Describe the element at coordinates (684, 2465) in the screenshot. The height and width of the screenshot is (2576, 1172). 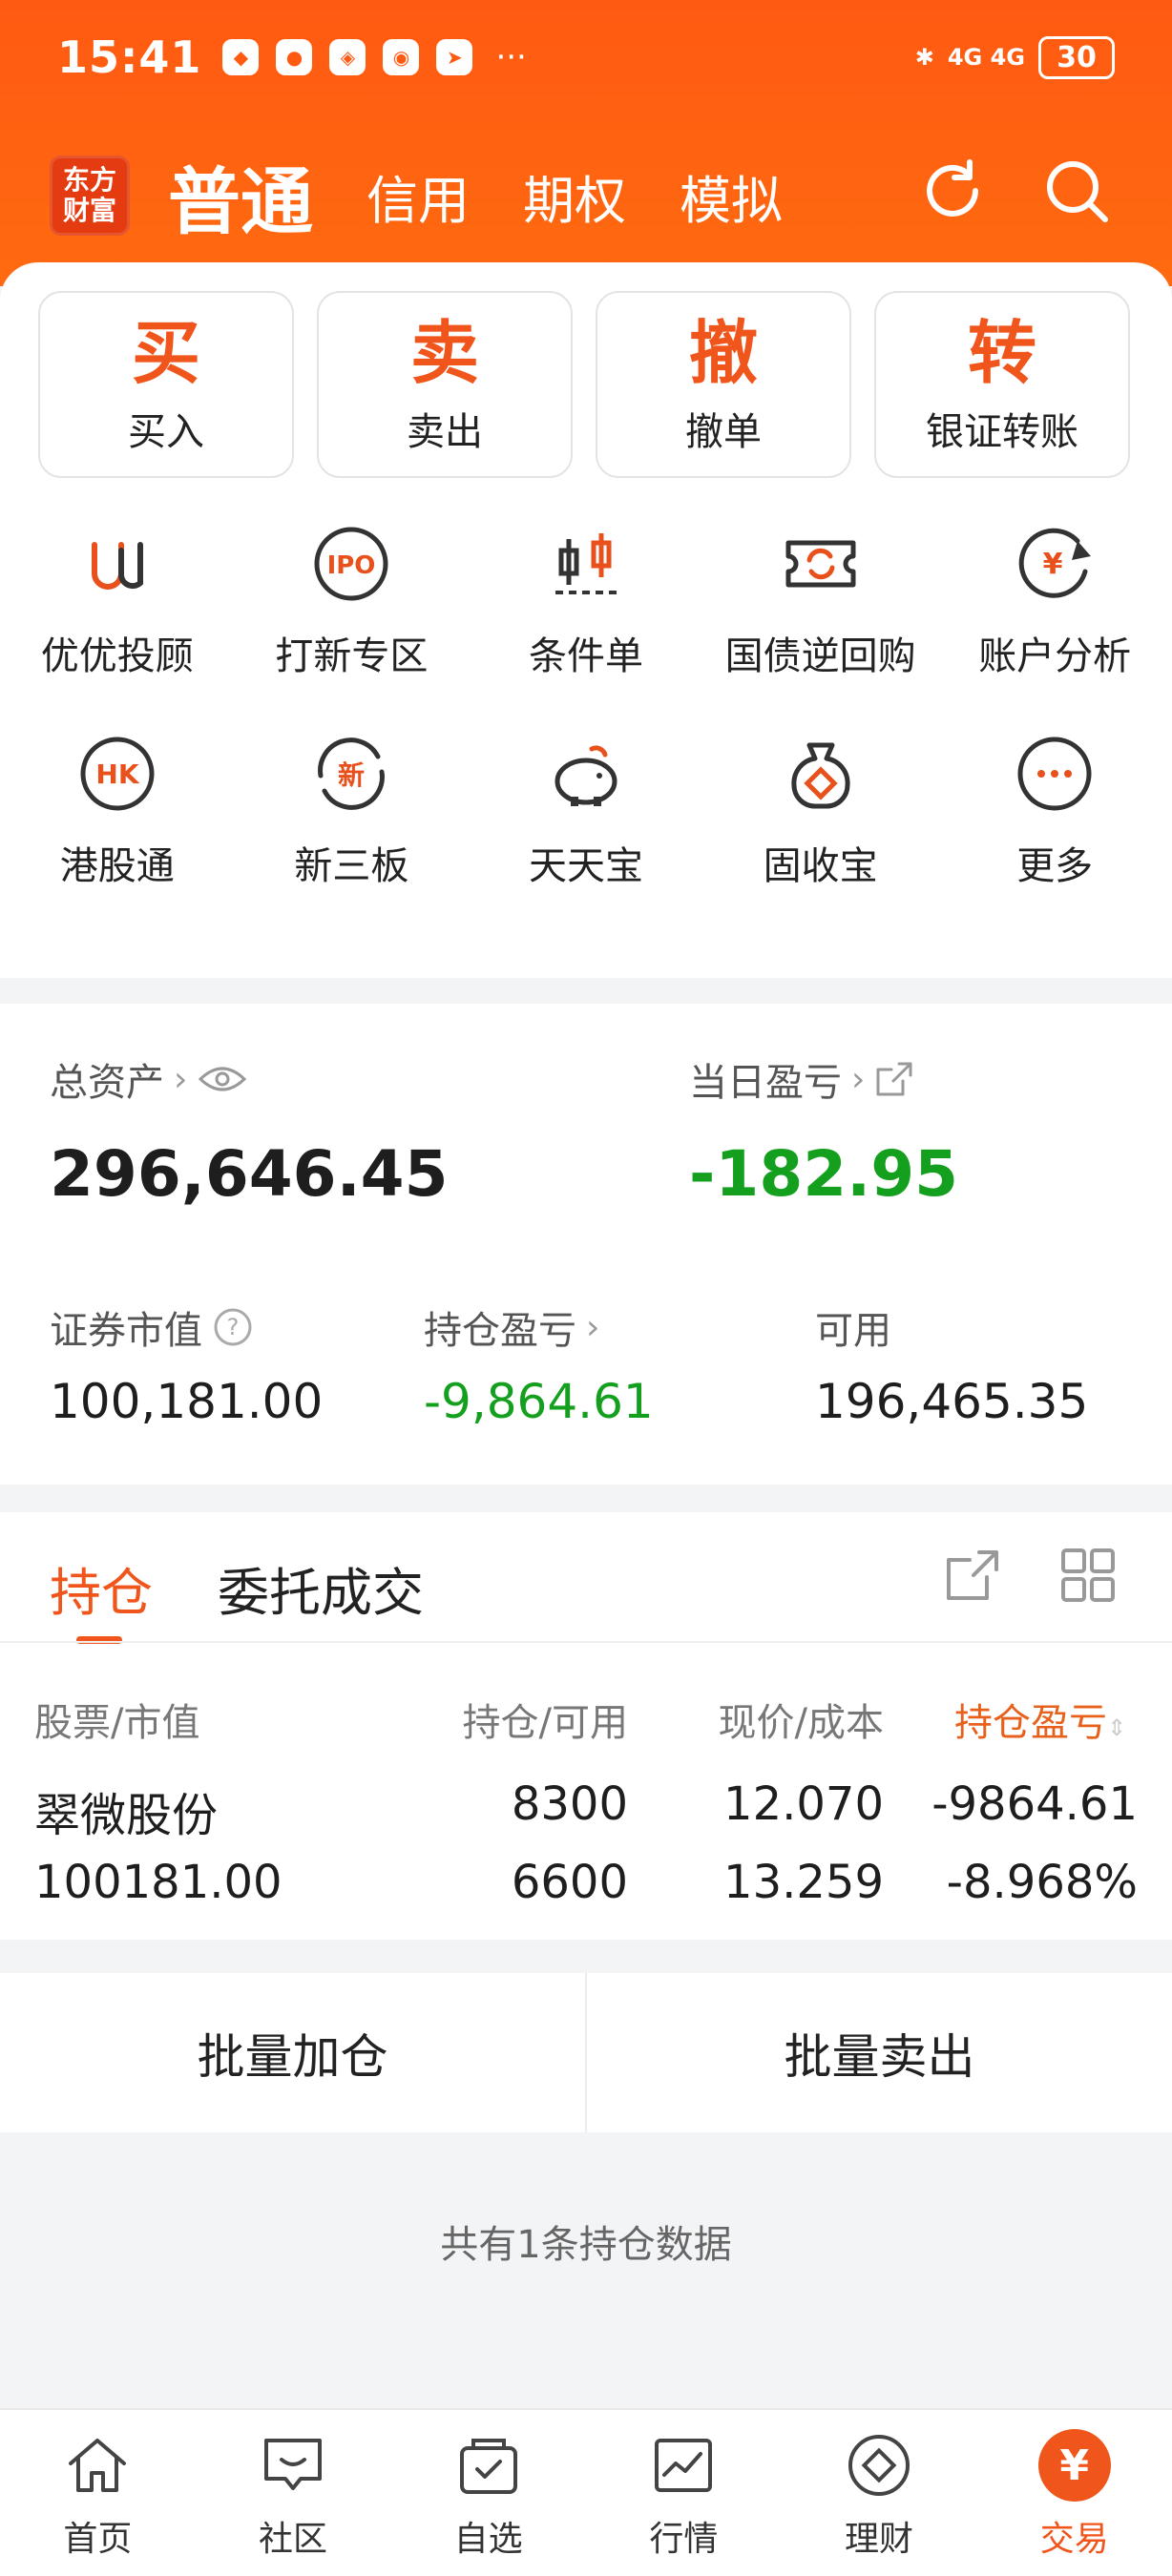
I see `market-icon` at that location.